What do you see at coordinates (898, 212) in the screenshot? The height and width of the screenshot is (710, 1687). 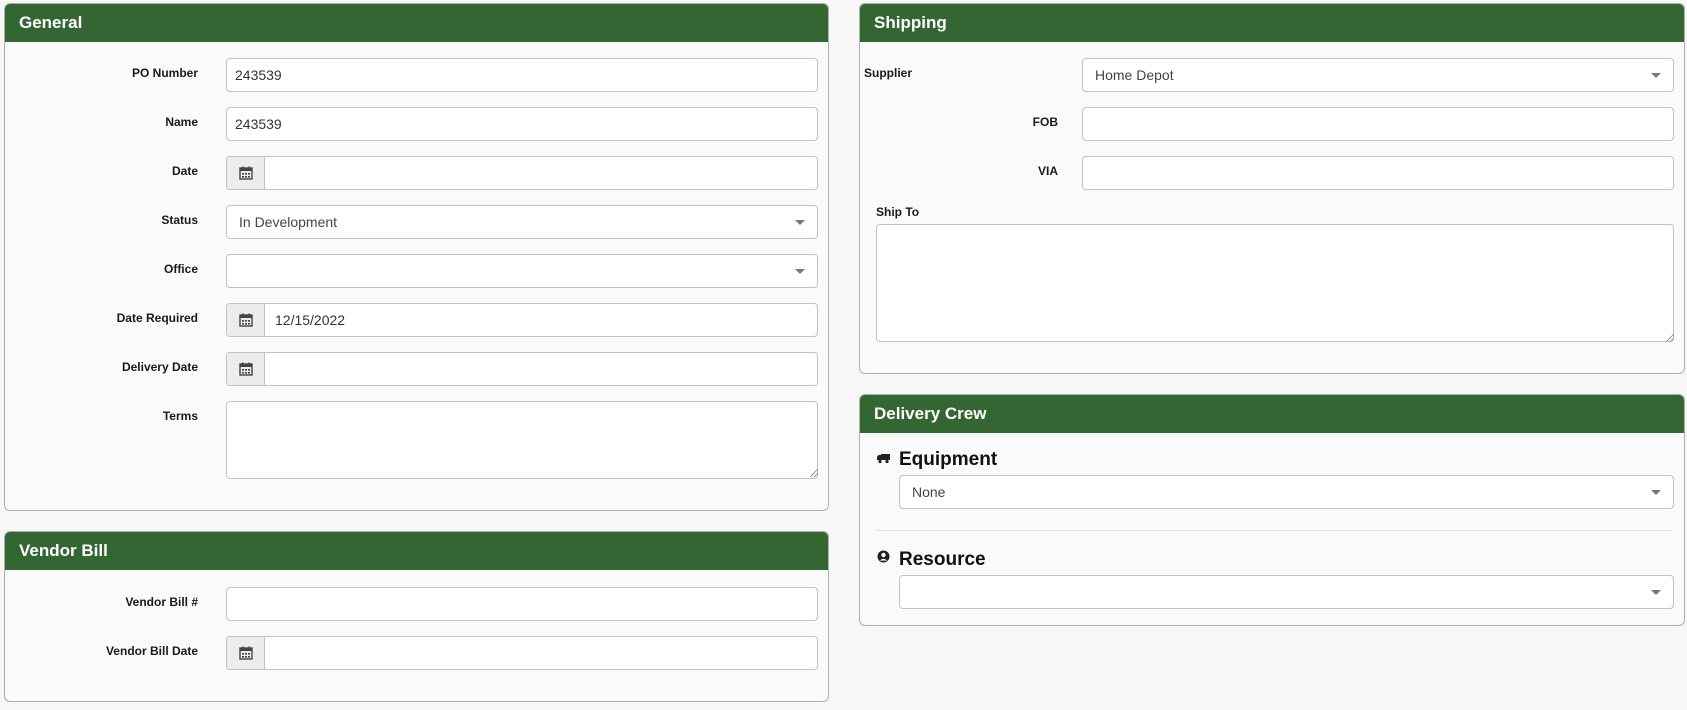 I see `ship-to-label: Ship To` at bounding box center [898, 212].